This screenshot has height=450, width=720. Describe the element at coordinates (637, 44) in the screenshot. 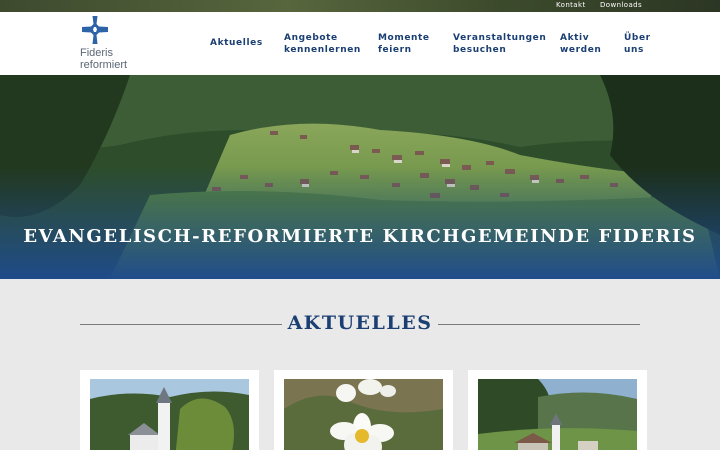

I see `nav-item-ueber-uns: Über uns` at that location.